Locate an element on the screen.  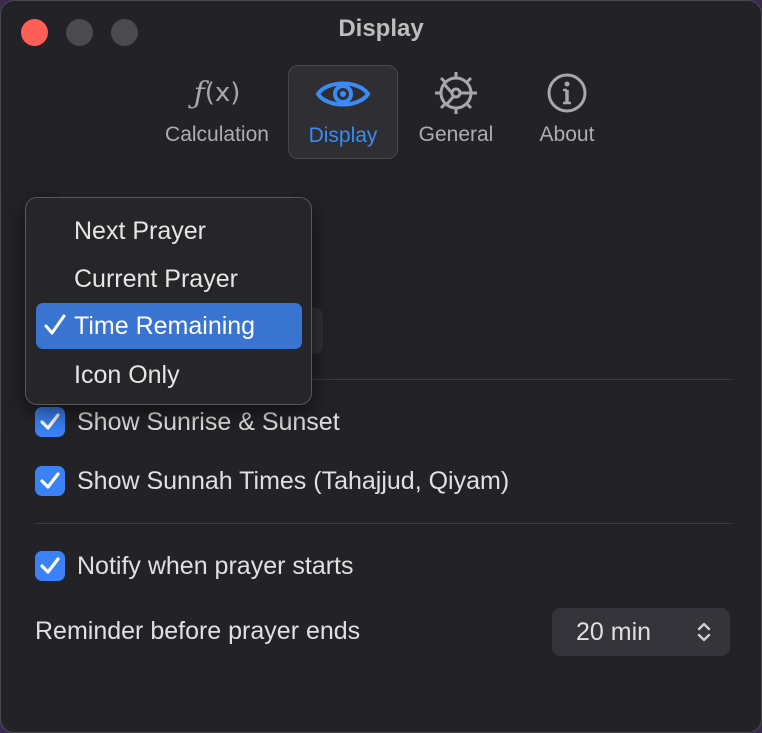
checkbox-label: Notify when prayer starts is located at coordinates (215, 565).